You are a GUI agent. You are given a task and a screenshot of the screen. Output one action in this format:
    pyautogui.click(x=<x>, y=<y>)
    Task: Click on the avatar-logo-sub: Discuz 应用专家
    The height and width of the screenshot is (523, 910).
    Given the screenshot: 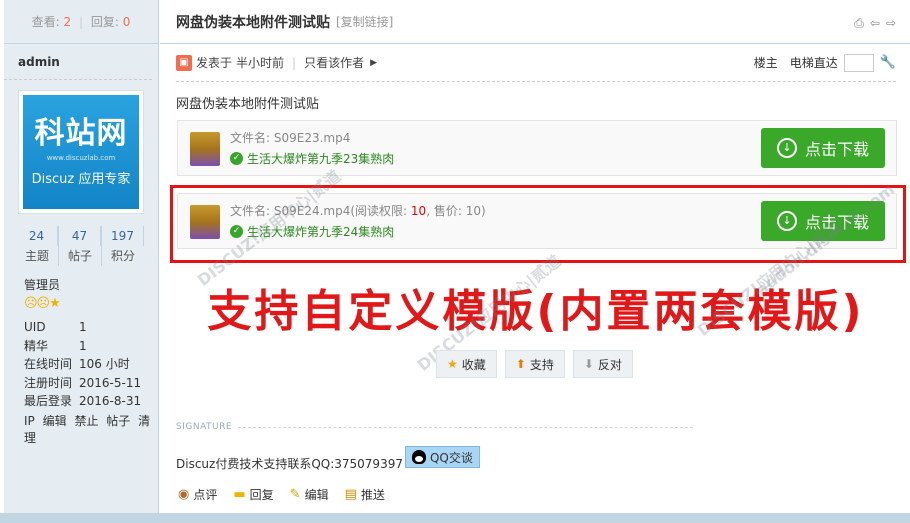 What is the action you would take?
    pyautogui.click(x=81, y=179)
    